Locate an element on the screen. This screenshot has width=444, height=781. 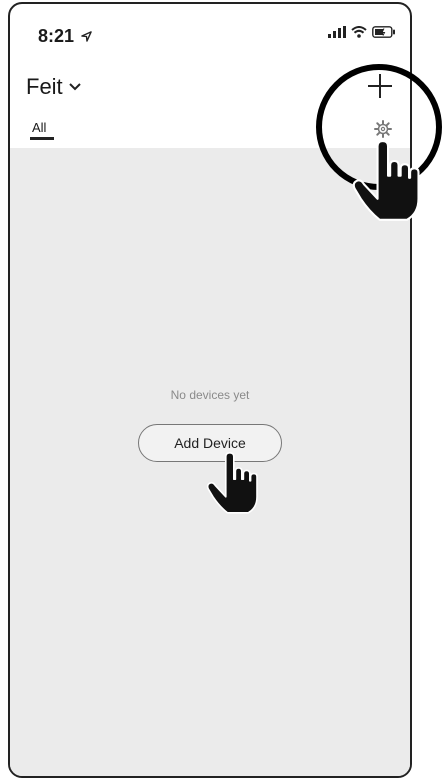
tab-all: All is located at coordinates (39, 127).